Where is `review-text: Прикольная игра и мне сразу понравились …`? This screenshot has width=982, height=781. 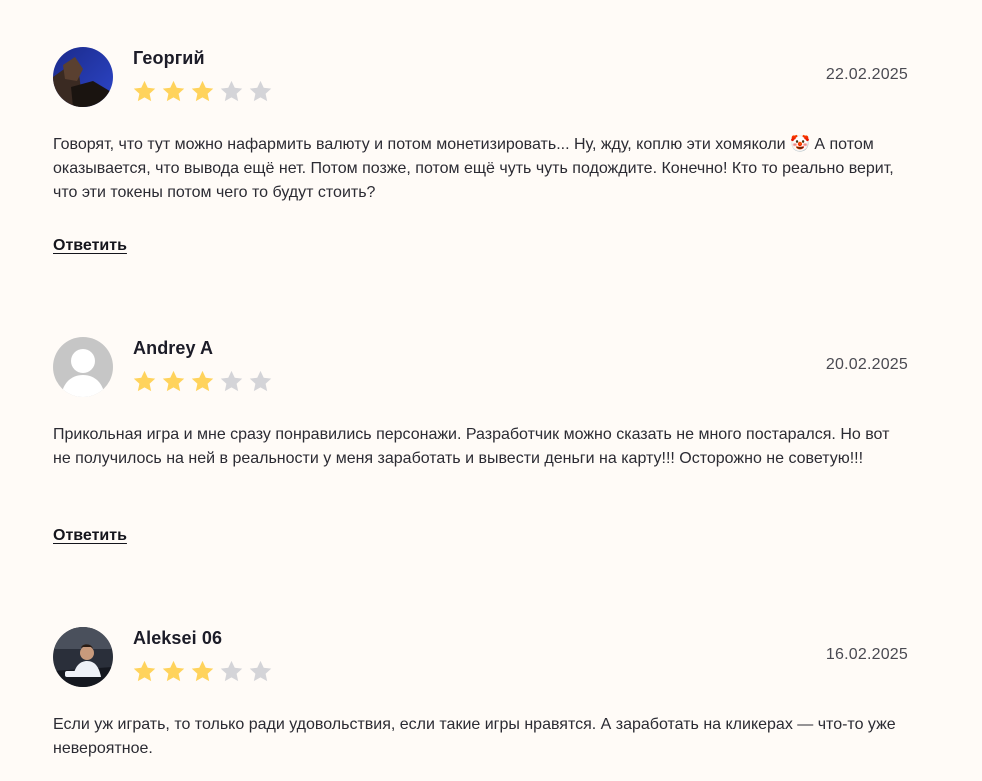 review-text: Прикольная игра и мне сразу понравились … is located at coordinates (471, 446).